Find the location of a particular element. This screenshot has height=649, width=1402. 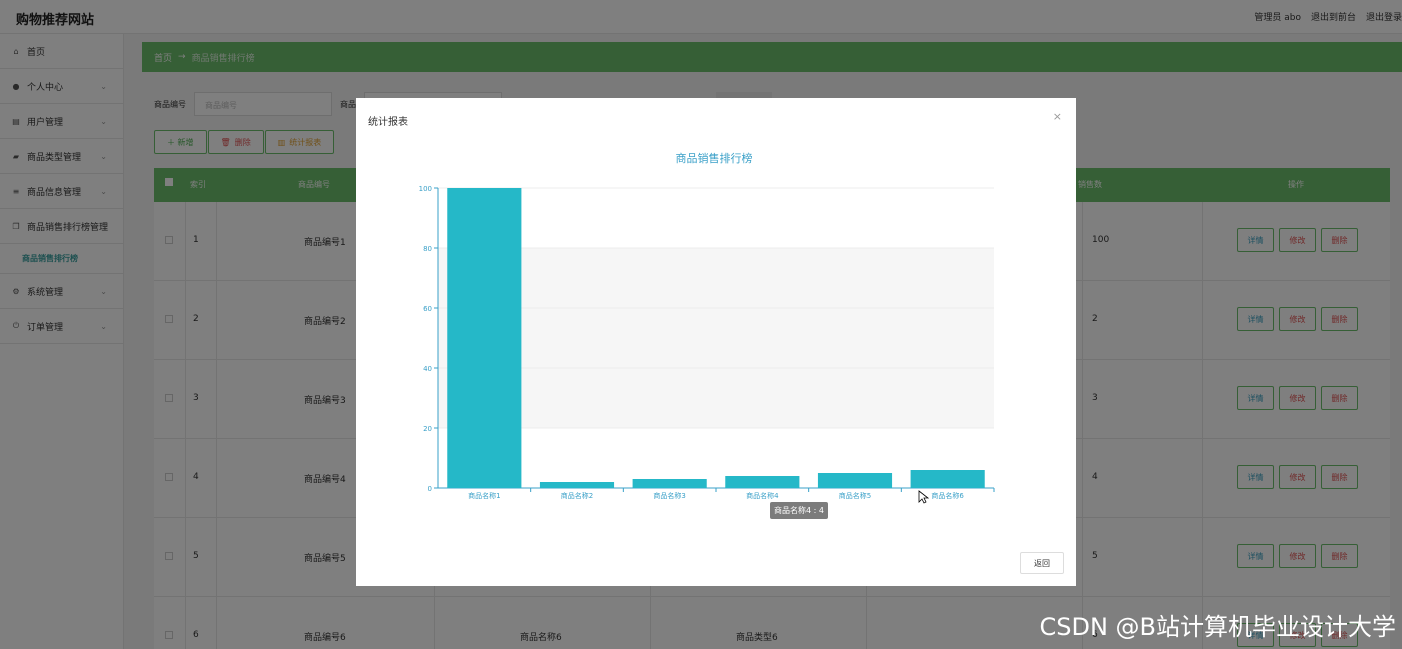

chart-title: 商品销售排行榜 is located at coordinates (714, 158).